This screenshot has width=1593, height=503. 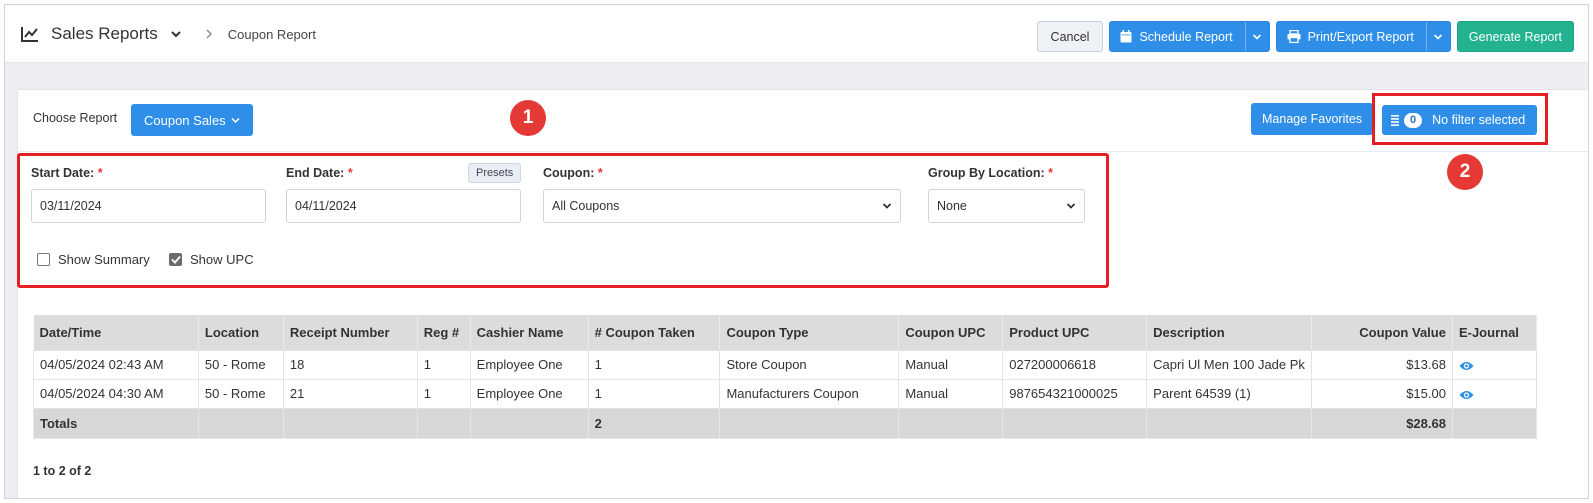 I want to click on filter-list-icon, so click(x=1395, y=120).